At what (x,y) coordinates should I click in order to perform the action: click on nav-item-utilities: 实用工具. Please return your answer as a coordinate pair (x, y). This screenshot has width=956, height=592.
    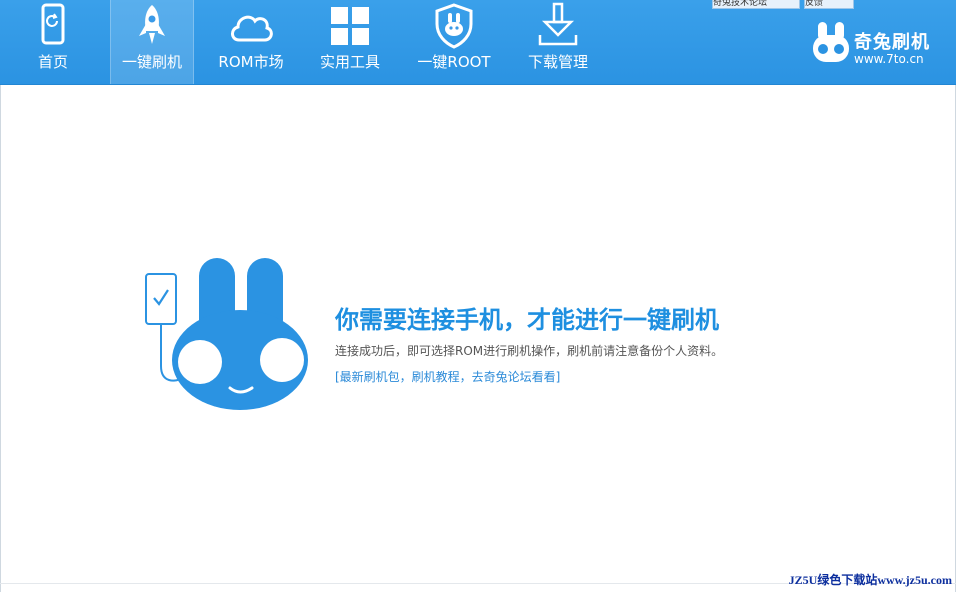
    Looking at the image, I should click on (350, 42).